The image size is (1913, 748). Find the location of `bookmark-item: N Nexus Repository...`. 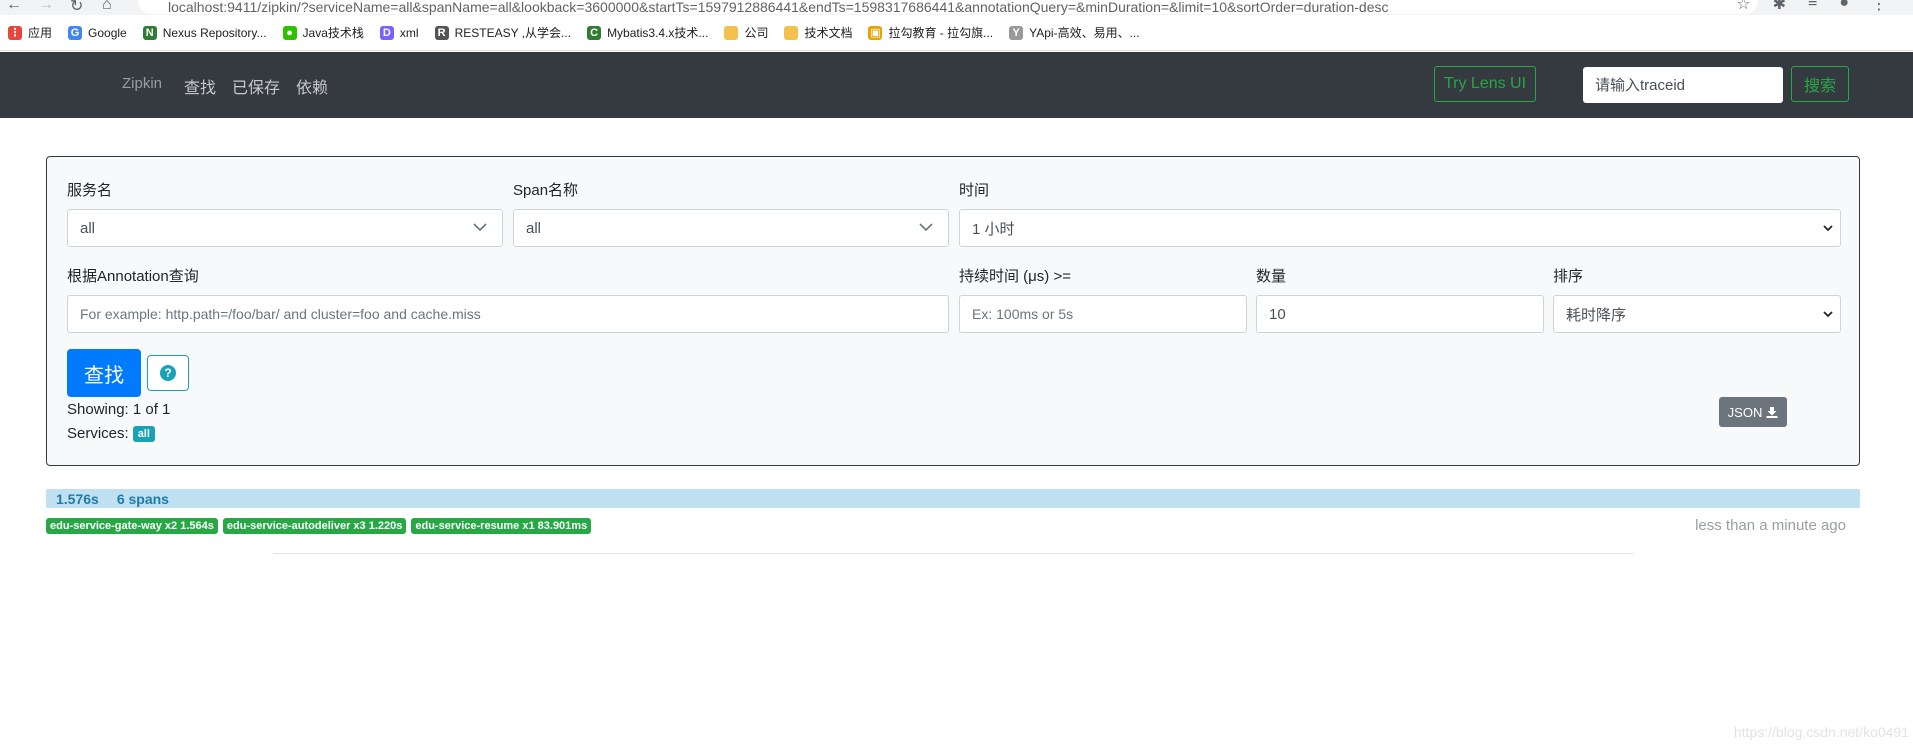

bookmark-item: N Nexus Repository... is located at coordinates (204, 32).